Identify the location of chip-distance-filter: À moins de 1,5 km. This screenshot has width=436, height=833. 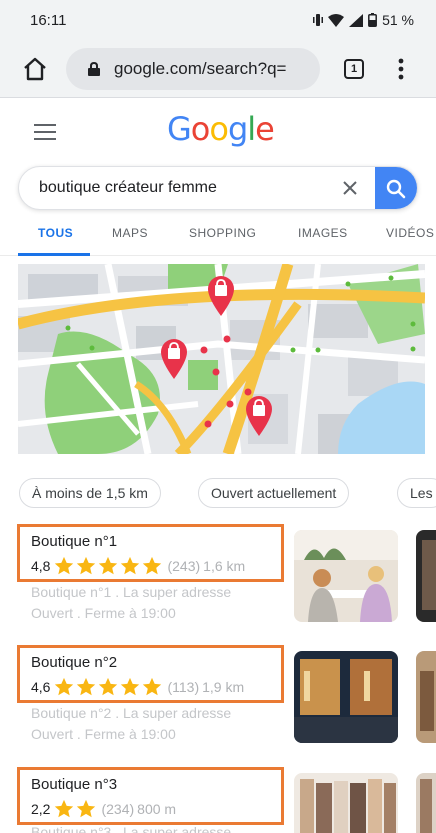
(90, 493).